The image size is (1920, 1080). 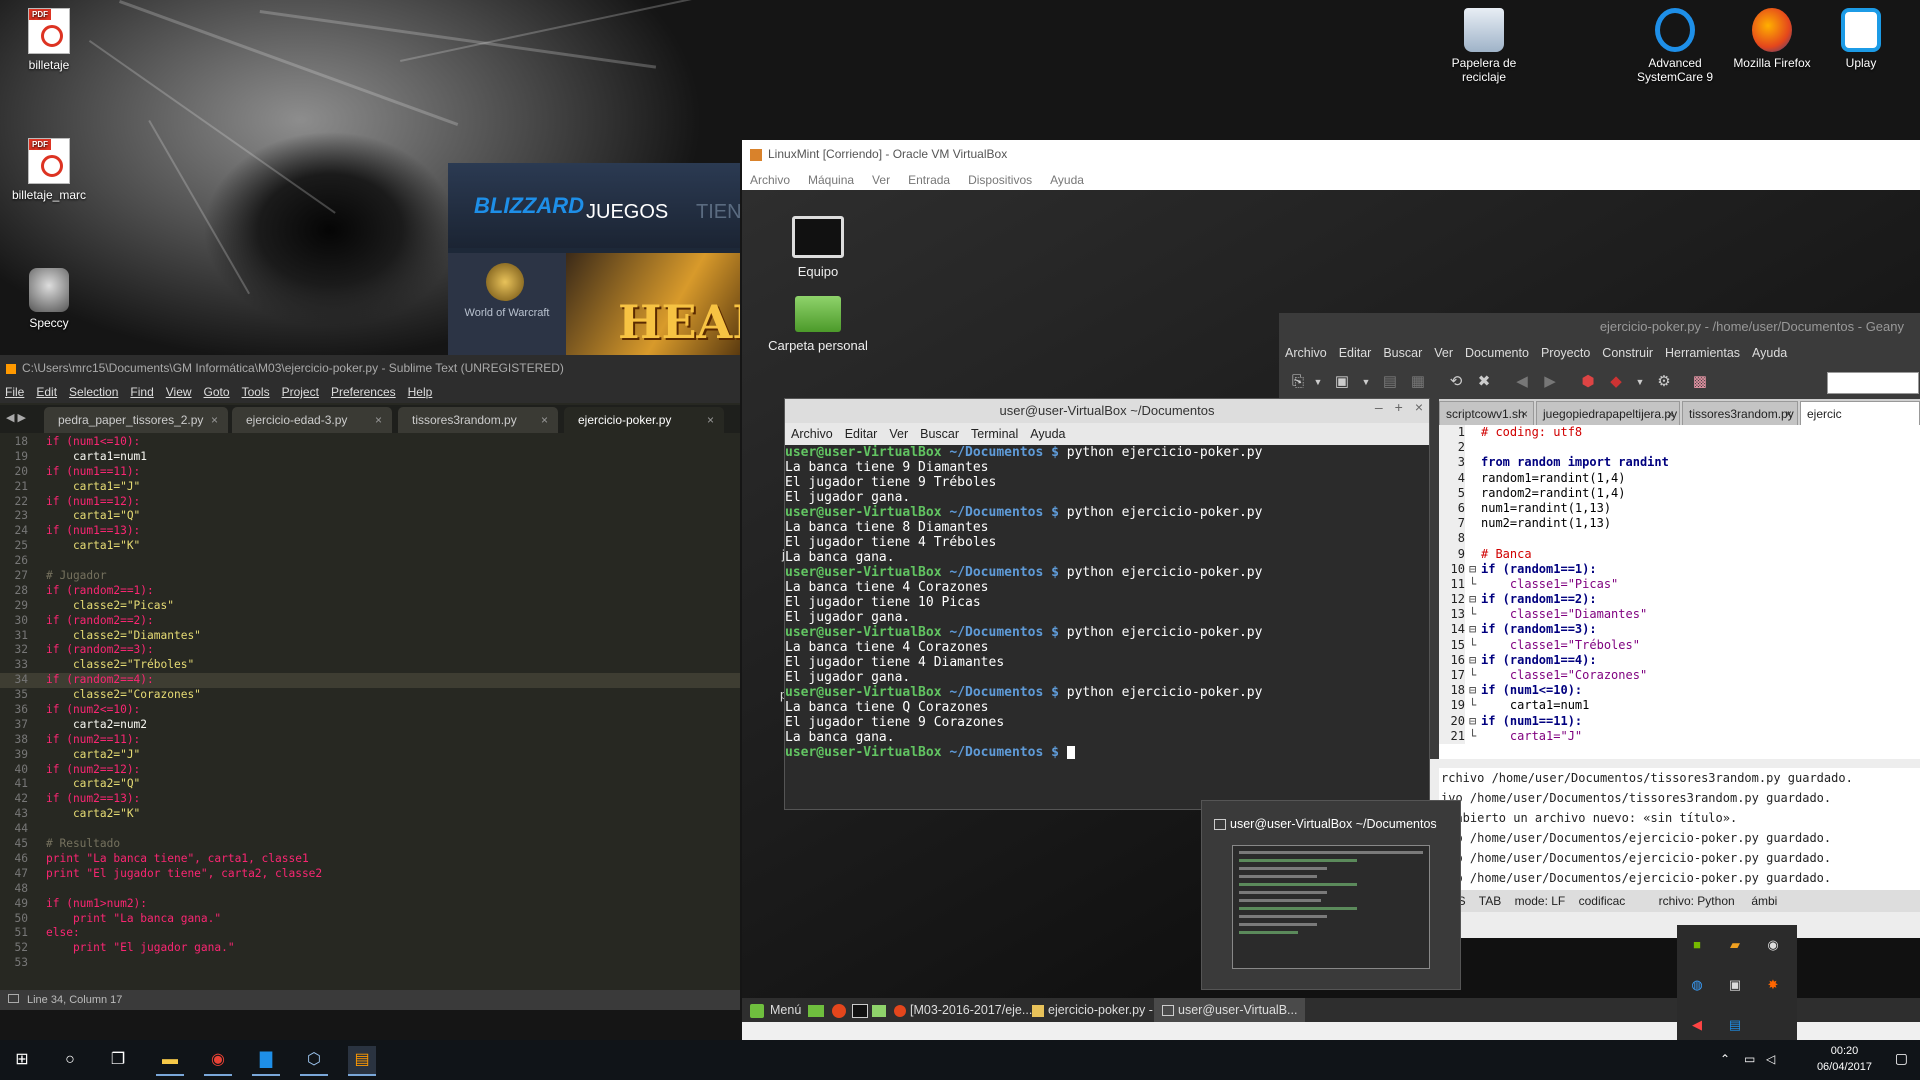 What do you see at coordinates (1679, 660) in the screenshot?
I see `code-line: 16 ⊟ if (random1==4):` at bounding box center [1679, 660].